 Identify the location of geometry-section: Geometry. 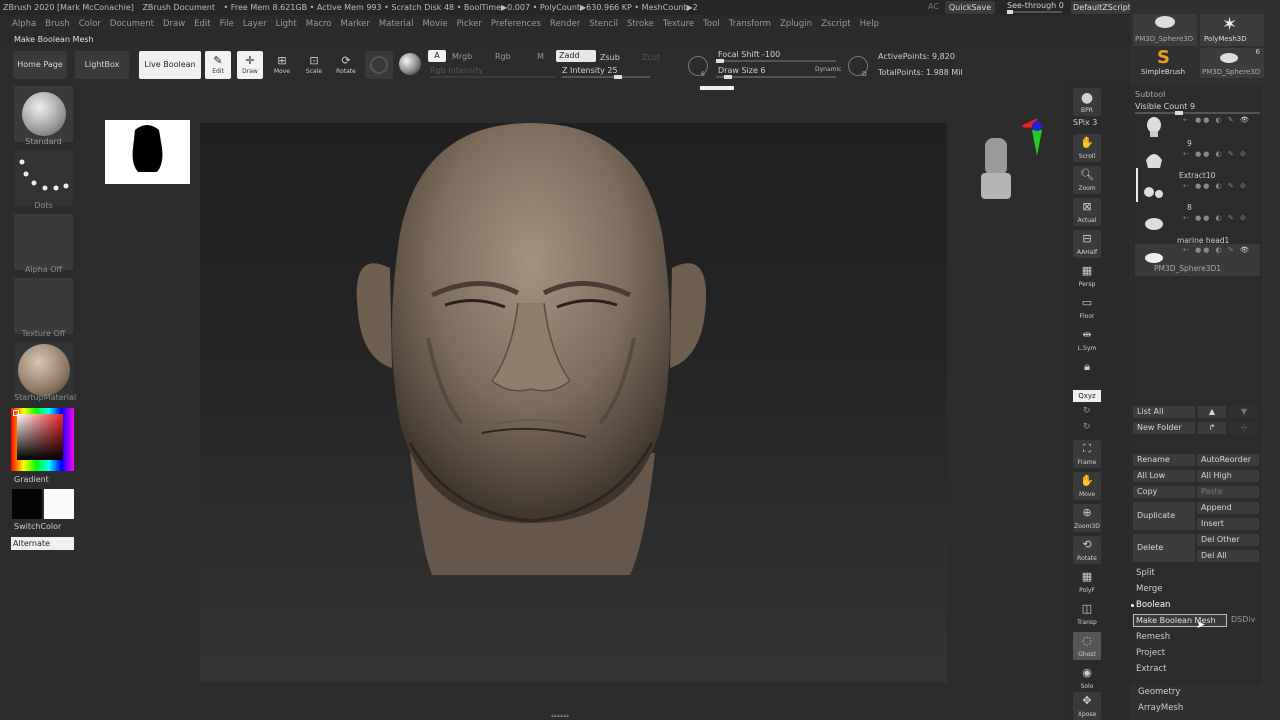
(1159, 692).